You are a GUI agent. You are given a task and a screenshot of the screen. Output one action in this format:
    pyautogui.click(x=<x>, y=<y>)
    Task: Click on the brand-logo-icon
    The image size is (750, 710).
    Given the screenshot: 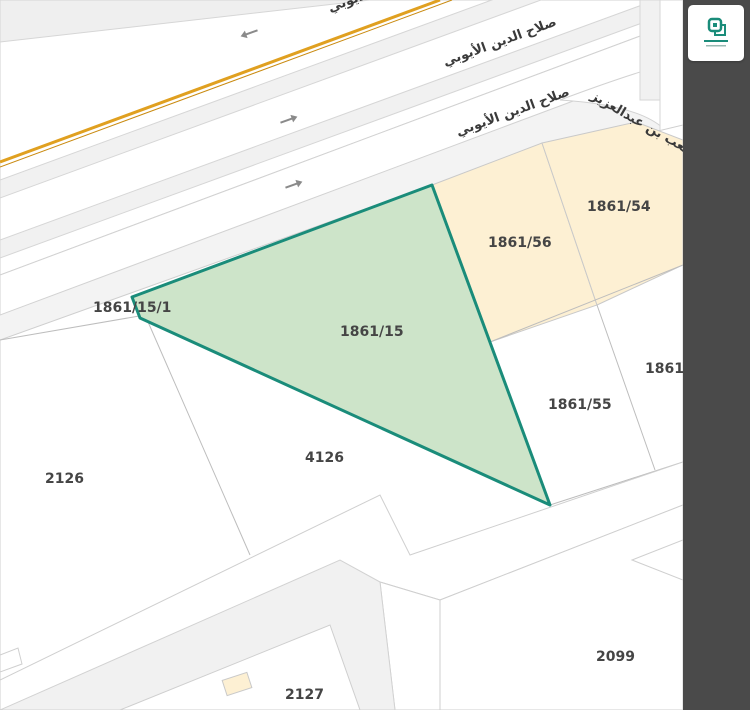 What is the action you would take?
    pyautogui.click(x=716, y=32)
    